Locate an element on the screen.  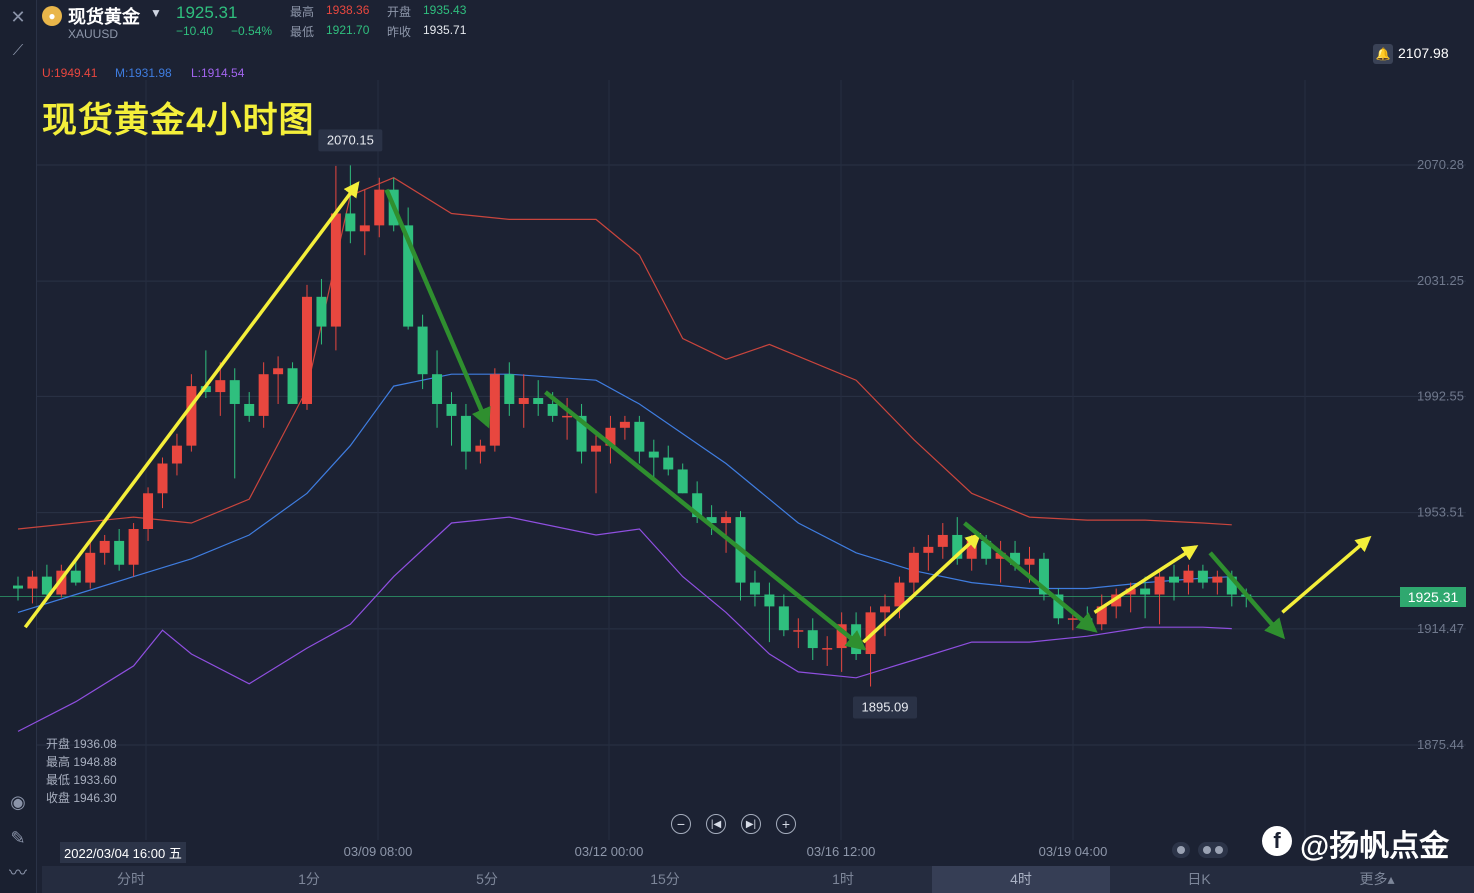
boll-upper-value: U:1949.41 is located at coordinates (70, 73).